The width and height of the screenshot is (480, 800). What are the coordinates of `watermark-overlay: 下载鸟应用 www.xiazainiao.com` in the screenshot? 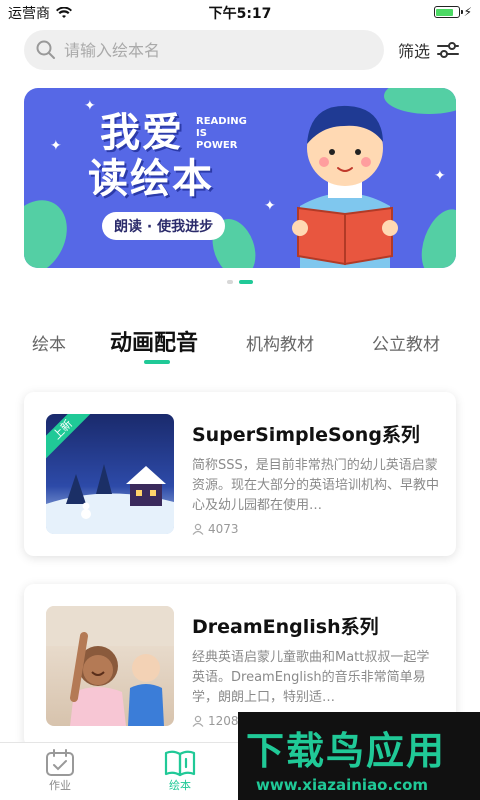 It's located at (359, 756).